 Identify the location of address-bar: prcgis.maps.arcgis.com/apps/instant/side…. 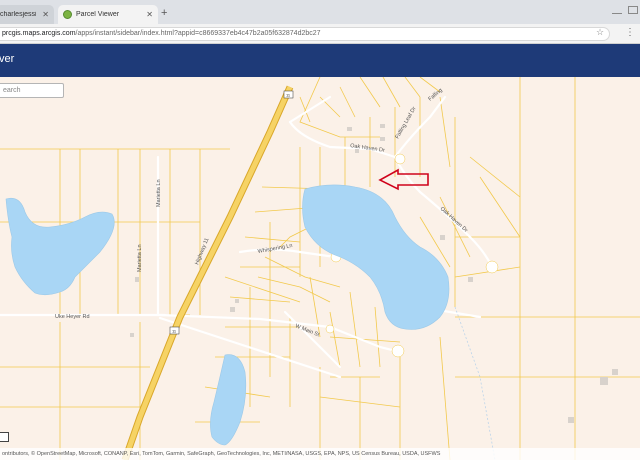
(320, 34).